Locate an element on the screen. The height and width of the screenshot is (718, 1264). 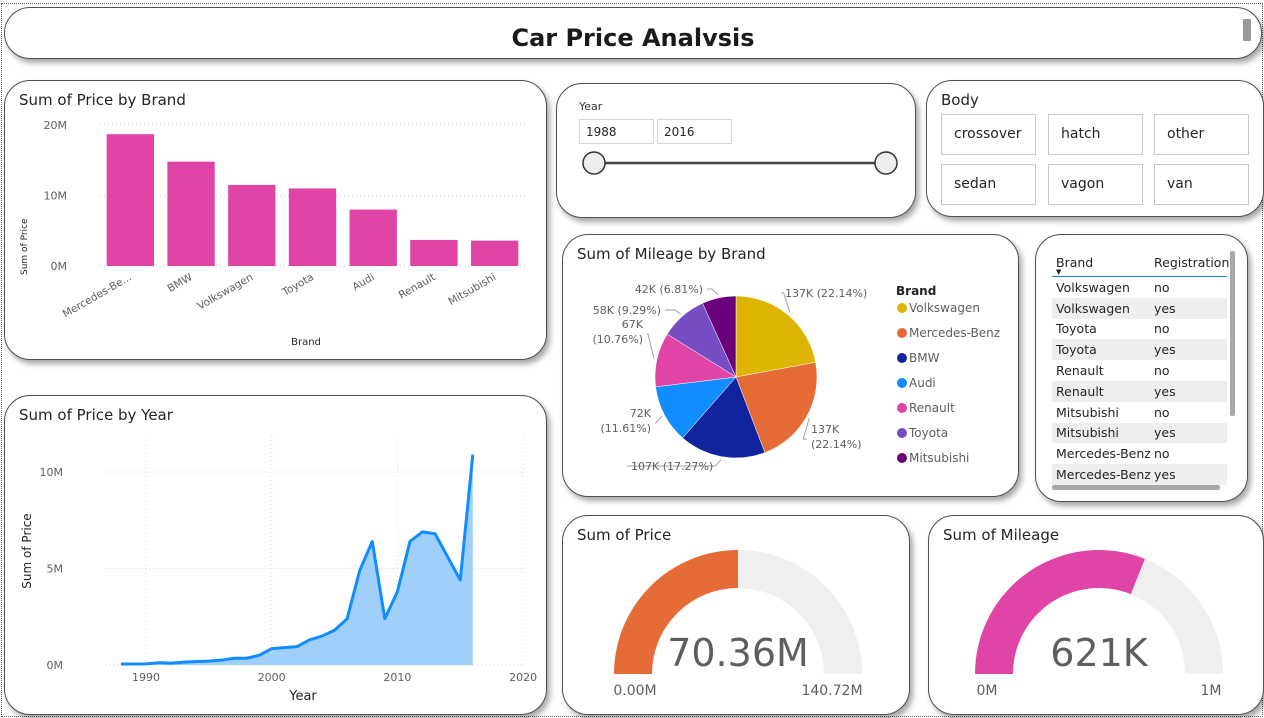
table-row: Mitsubishi no is located at coordinates (1113, 412).